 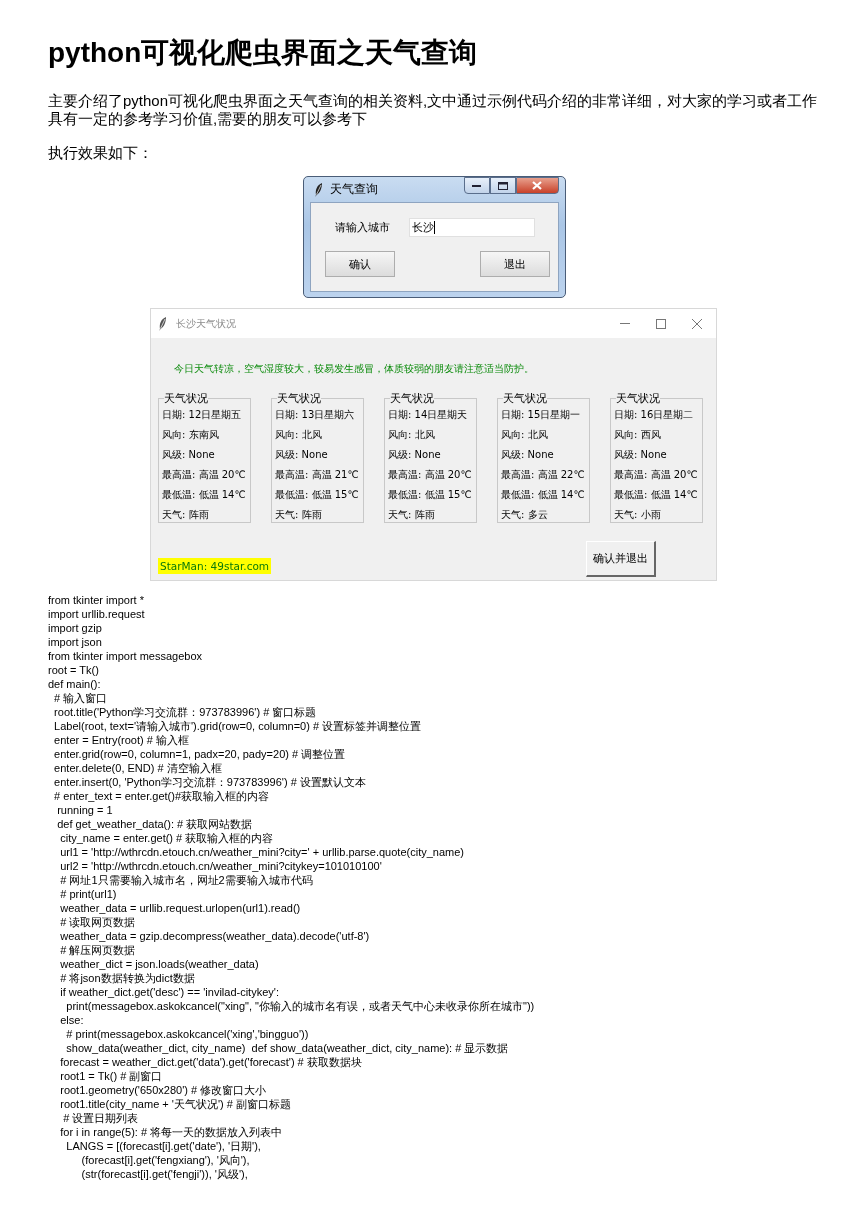 I want to click on code-line: # 输入窗口, so click(x=81, y=698).